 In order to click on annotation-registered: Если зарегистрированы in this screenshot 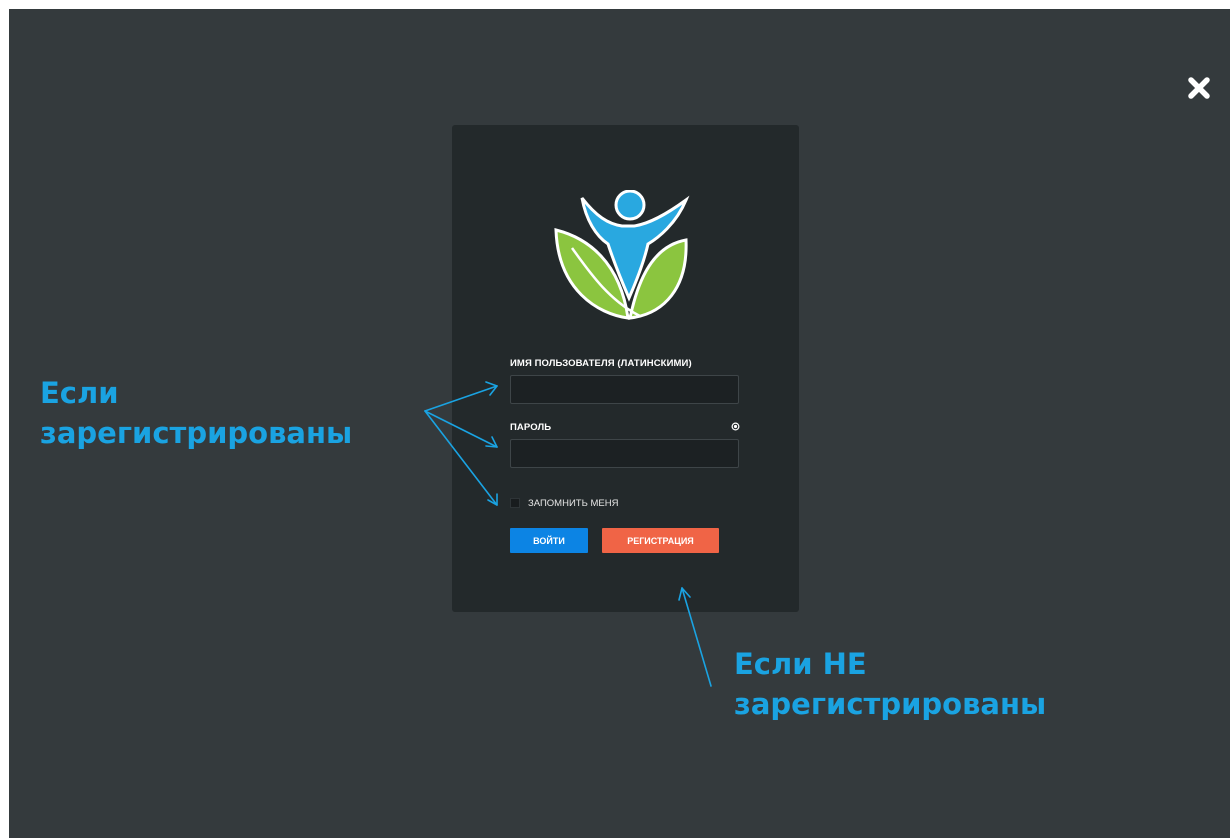, I will do `click(196, 413)`.